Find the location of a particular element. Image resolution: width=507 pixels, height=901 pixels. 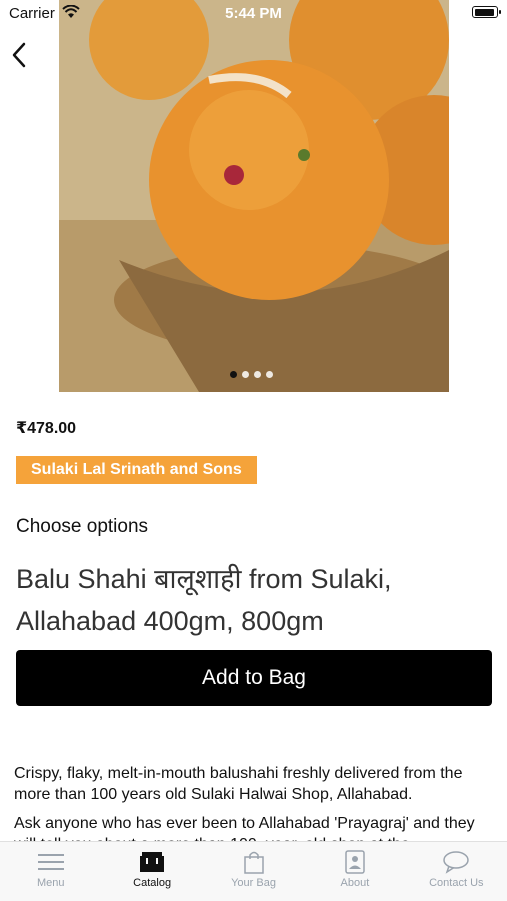

brand-badge: Sulaki Lal Srinath and Sons is located at coordinates (136, 470).